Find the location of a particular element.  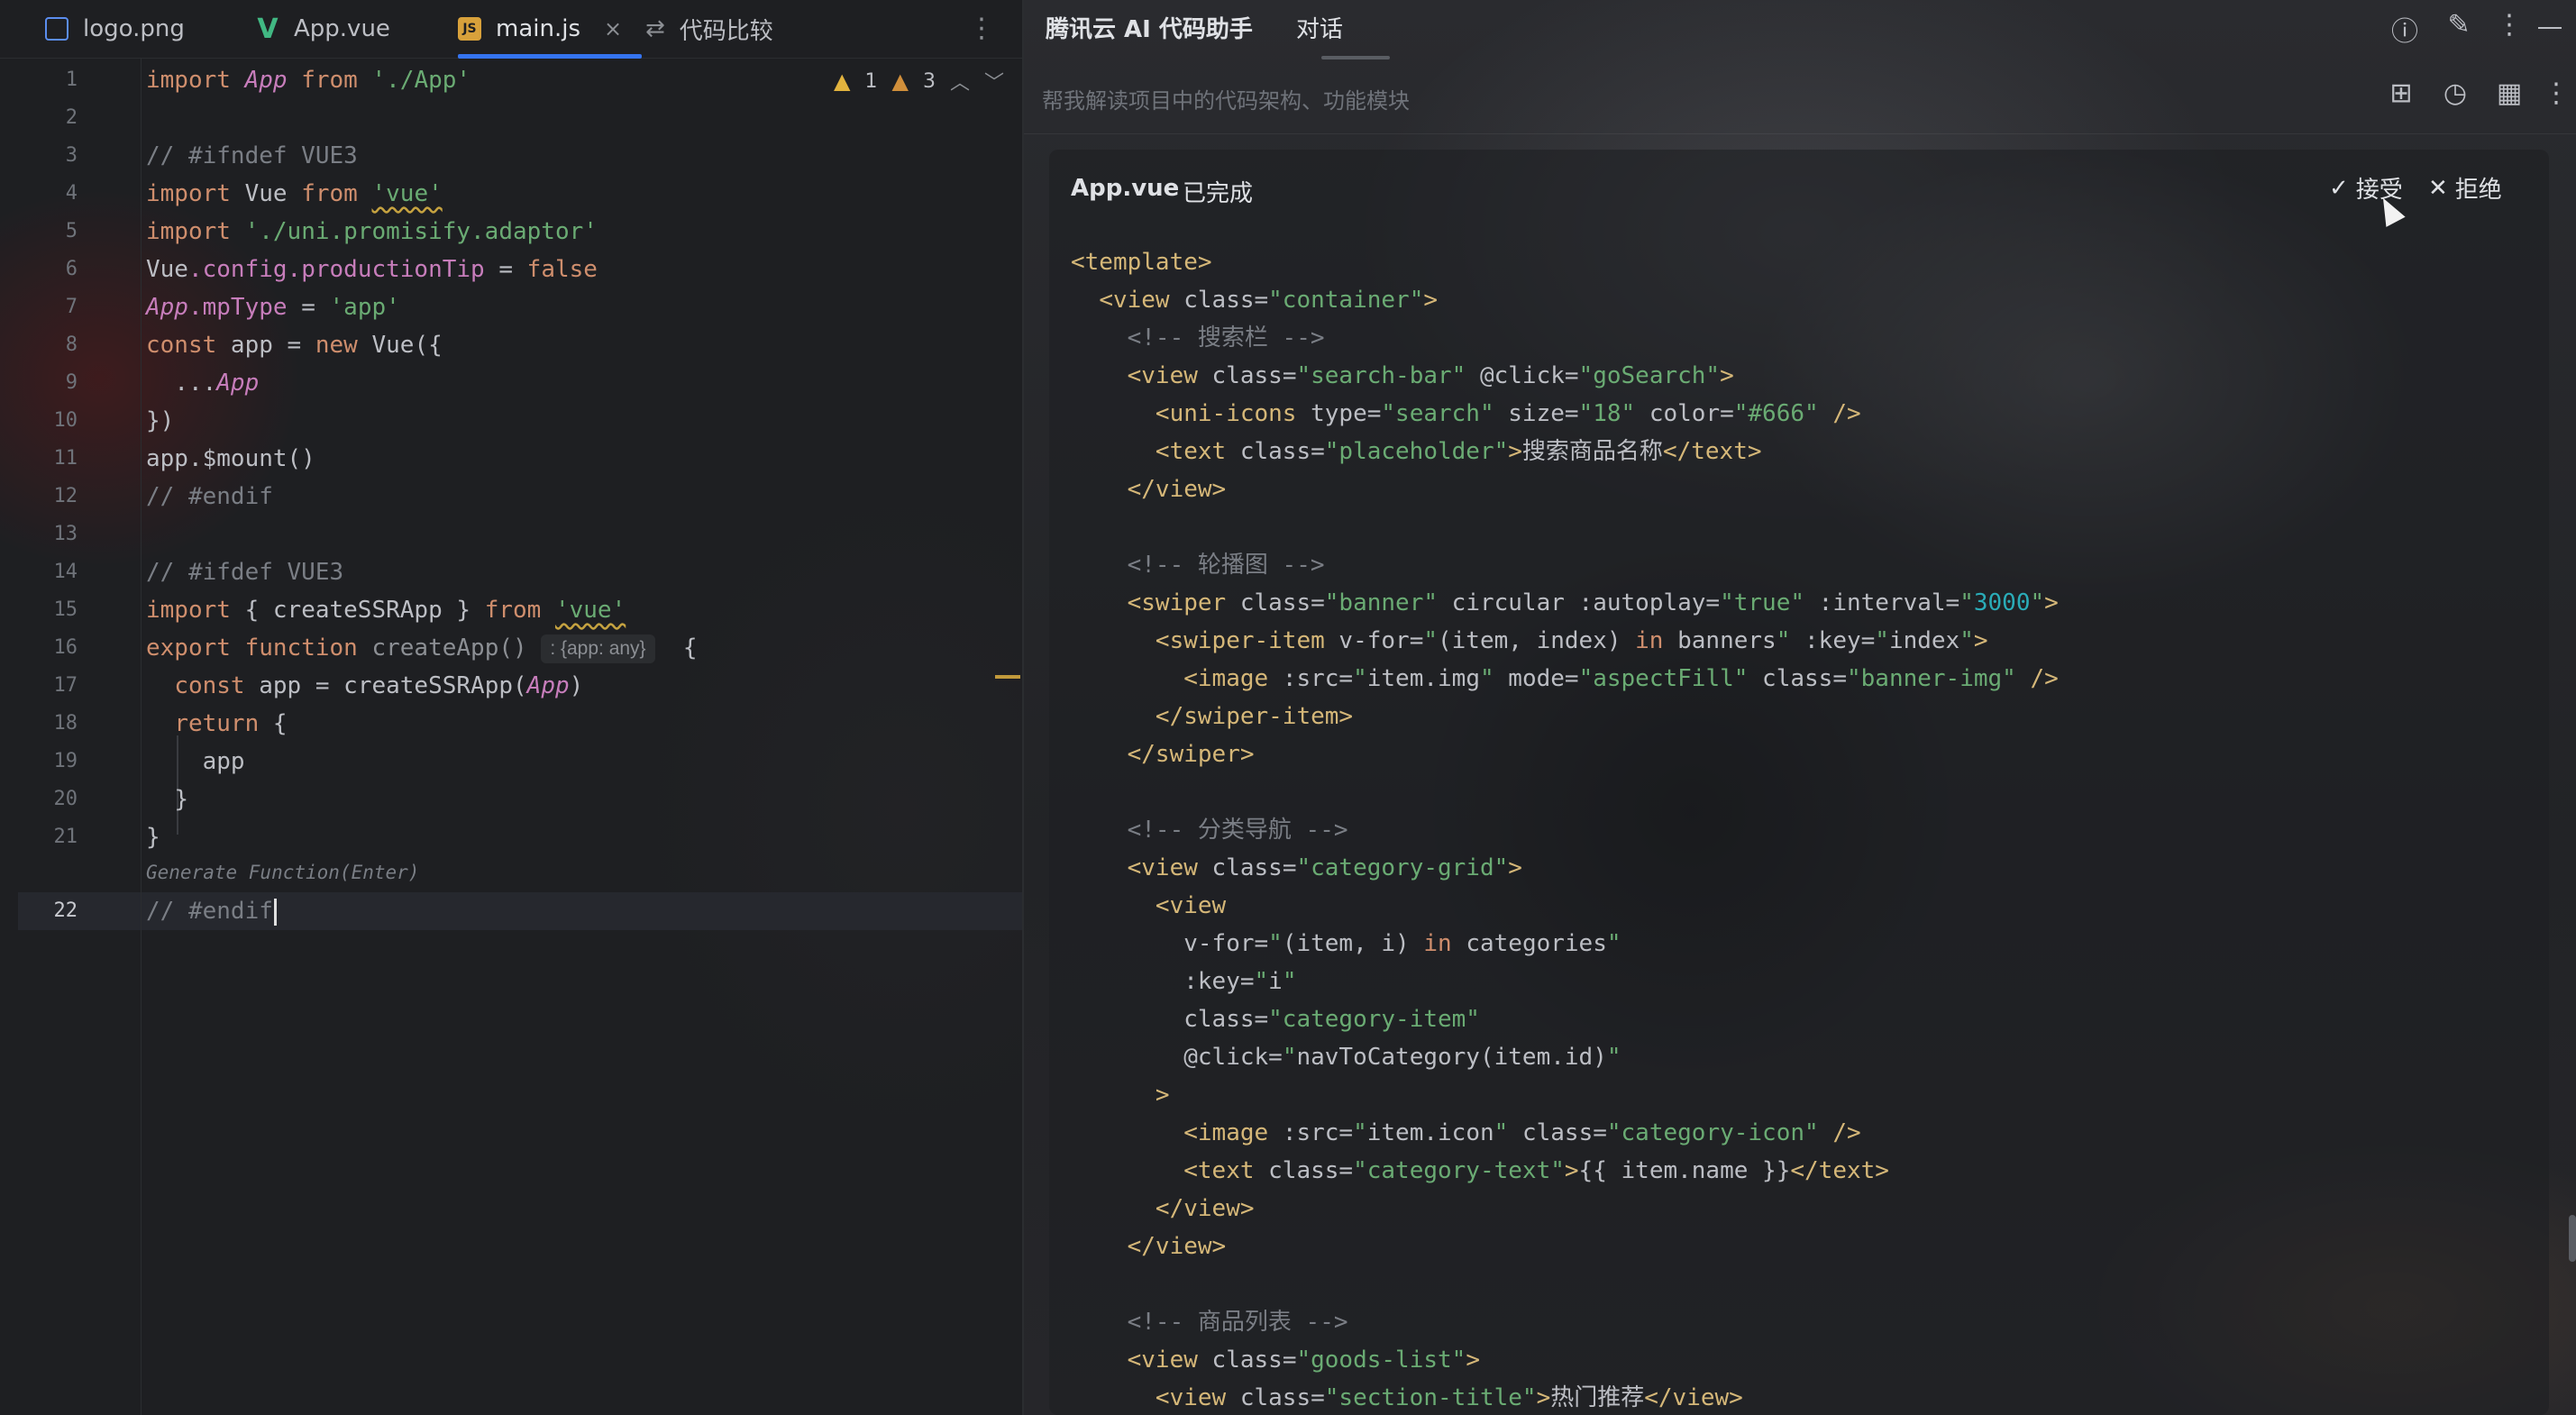

card-file-name: App.vue is located at coordinates (1125, 188).